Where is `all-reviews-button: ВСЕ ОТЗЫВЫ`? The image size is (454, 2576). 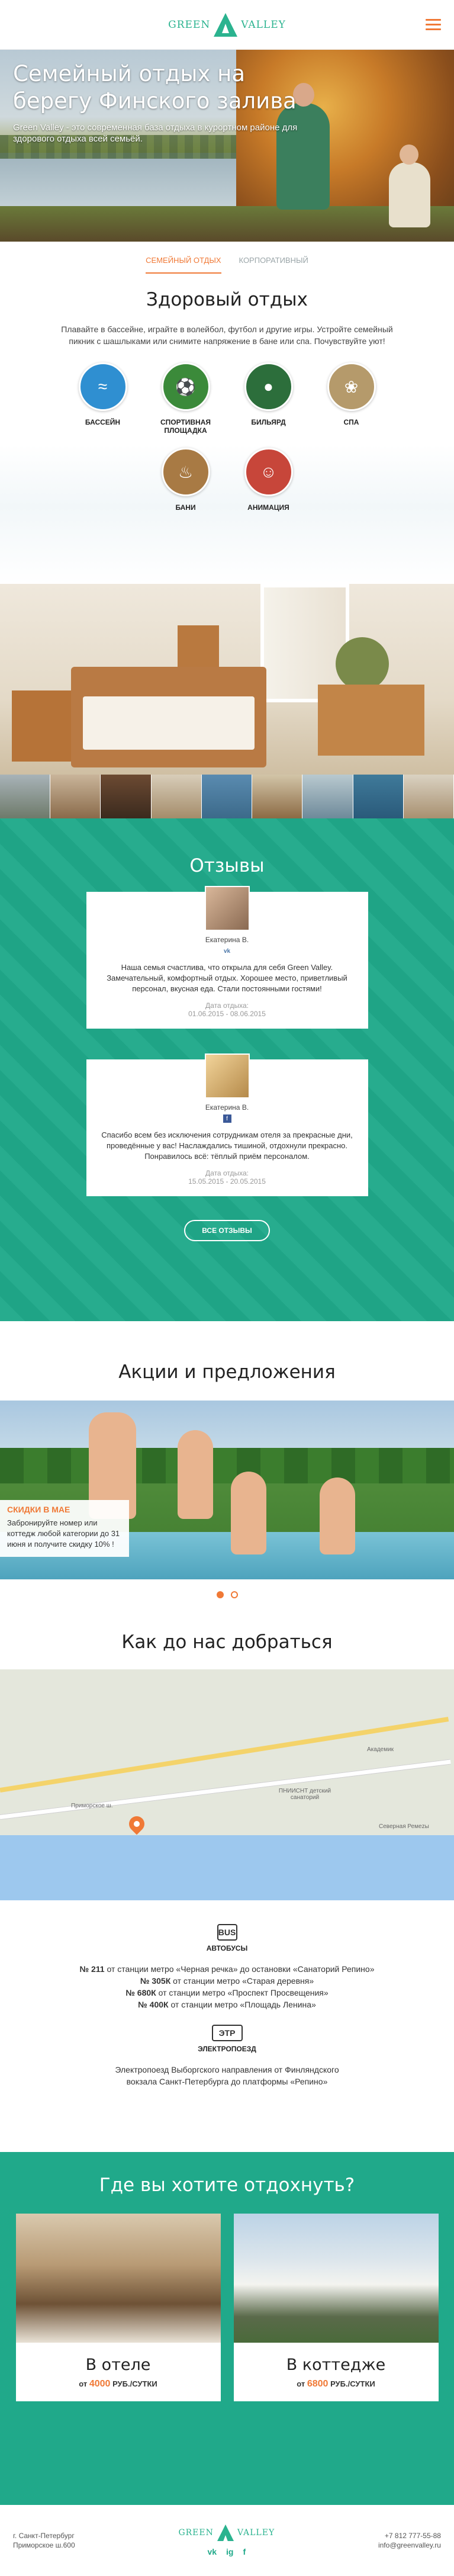
all-reviews-button: ВСЕ ОТЗЫВЫ is located at coordinates (227, 1230).